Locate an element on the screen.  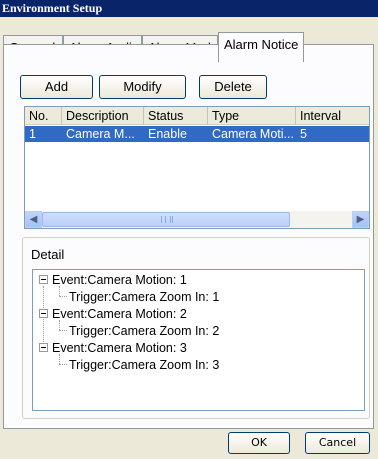
modify-button: Modify is located at coordinates (142, 87).